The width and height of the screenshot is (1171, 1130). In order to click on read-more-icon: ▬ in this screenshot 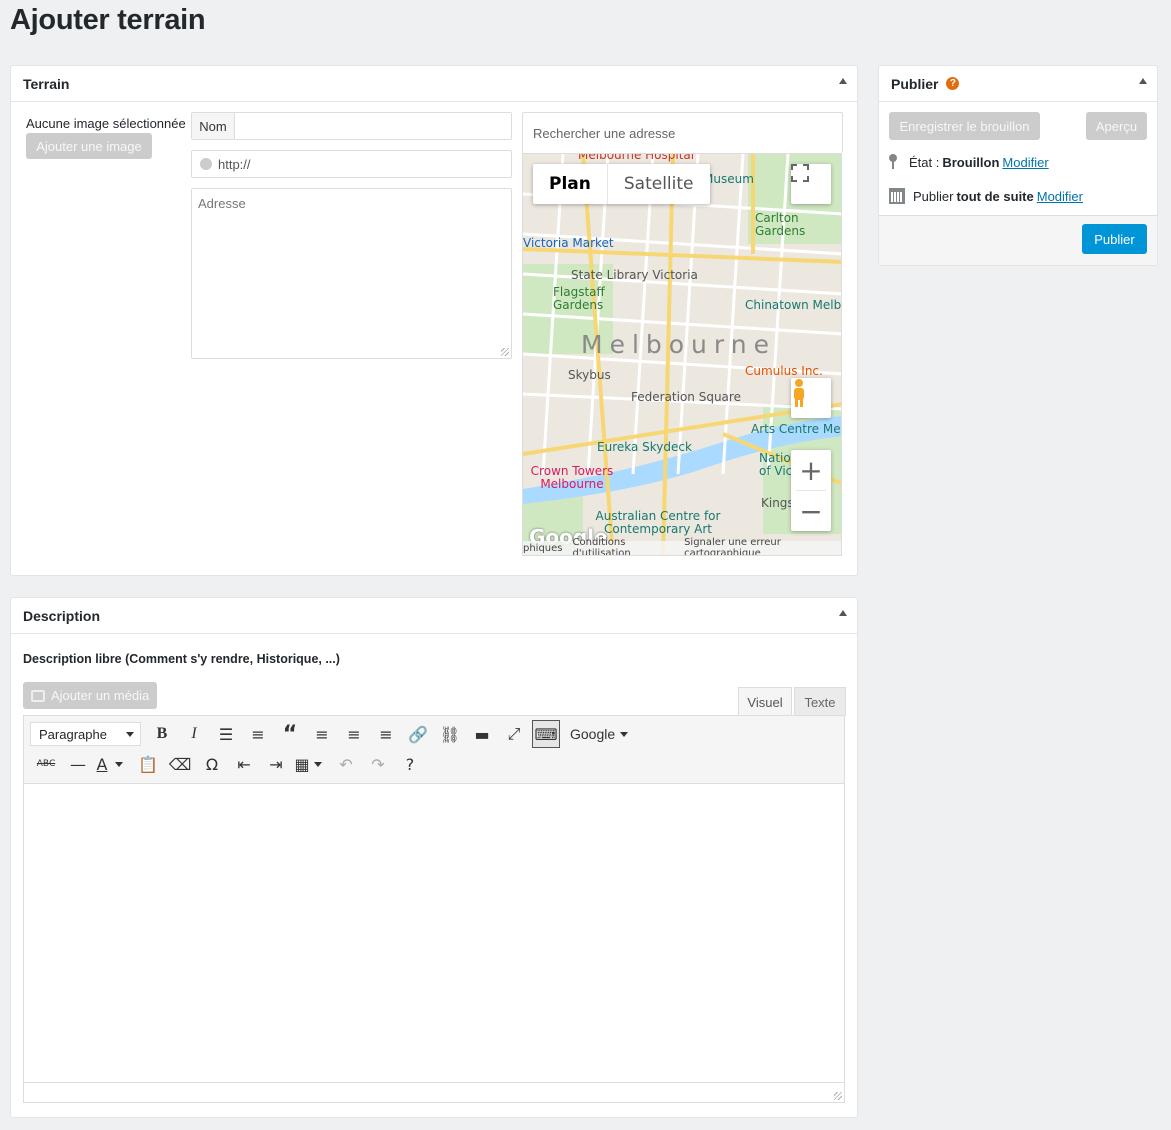, I will do `click(482, 734)`.